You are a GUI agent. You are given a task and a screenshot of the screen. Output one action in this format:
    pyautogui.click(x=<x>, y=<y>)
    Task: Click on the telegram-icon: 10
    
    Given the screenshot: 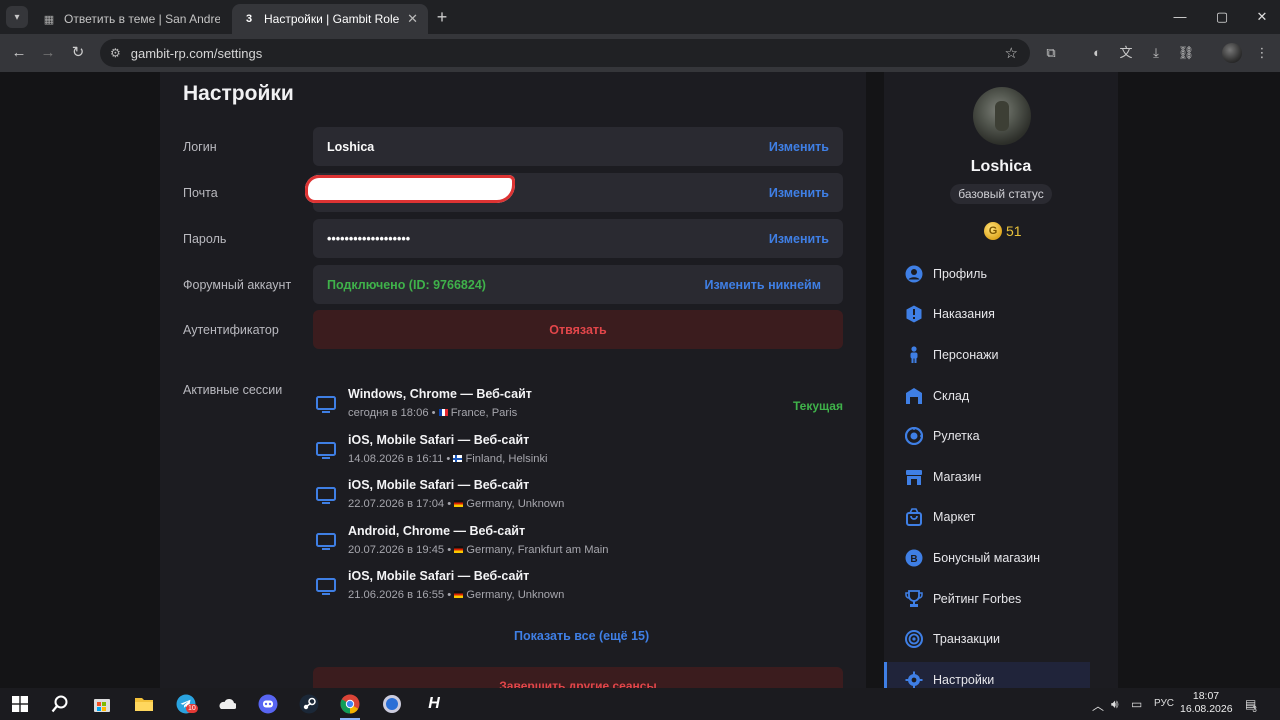 What is the action you would take?
    pyautogui.click(x=186, y=704)
    